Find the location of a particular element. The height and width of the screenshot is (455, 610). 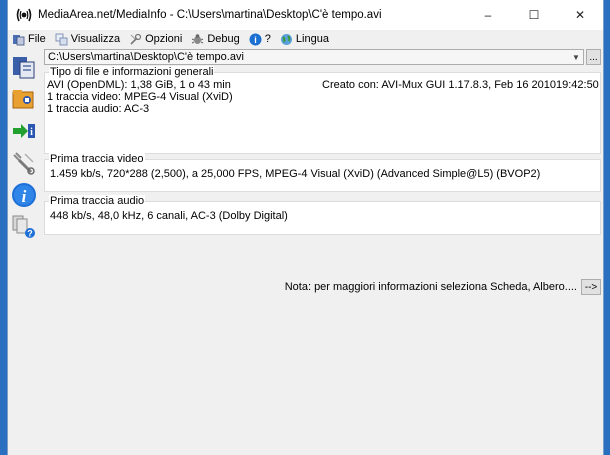

menu-options-label: Opzioni is located at coordinates (164, 39).